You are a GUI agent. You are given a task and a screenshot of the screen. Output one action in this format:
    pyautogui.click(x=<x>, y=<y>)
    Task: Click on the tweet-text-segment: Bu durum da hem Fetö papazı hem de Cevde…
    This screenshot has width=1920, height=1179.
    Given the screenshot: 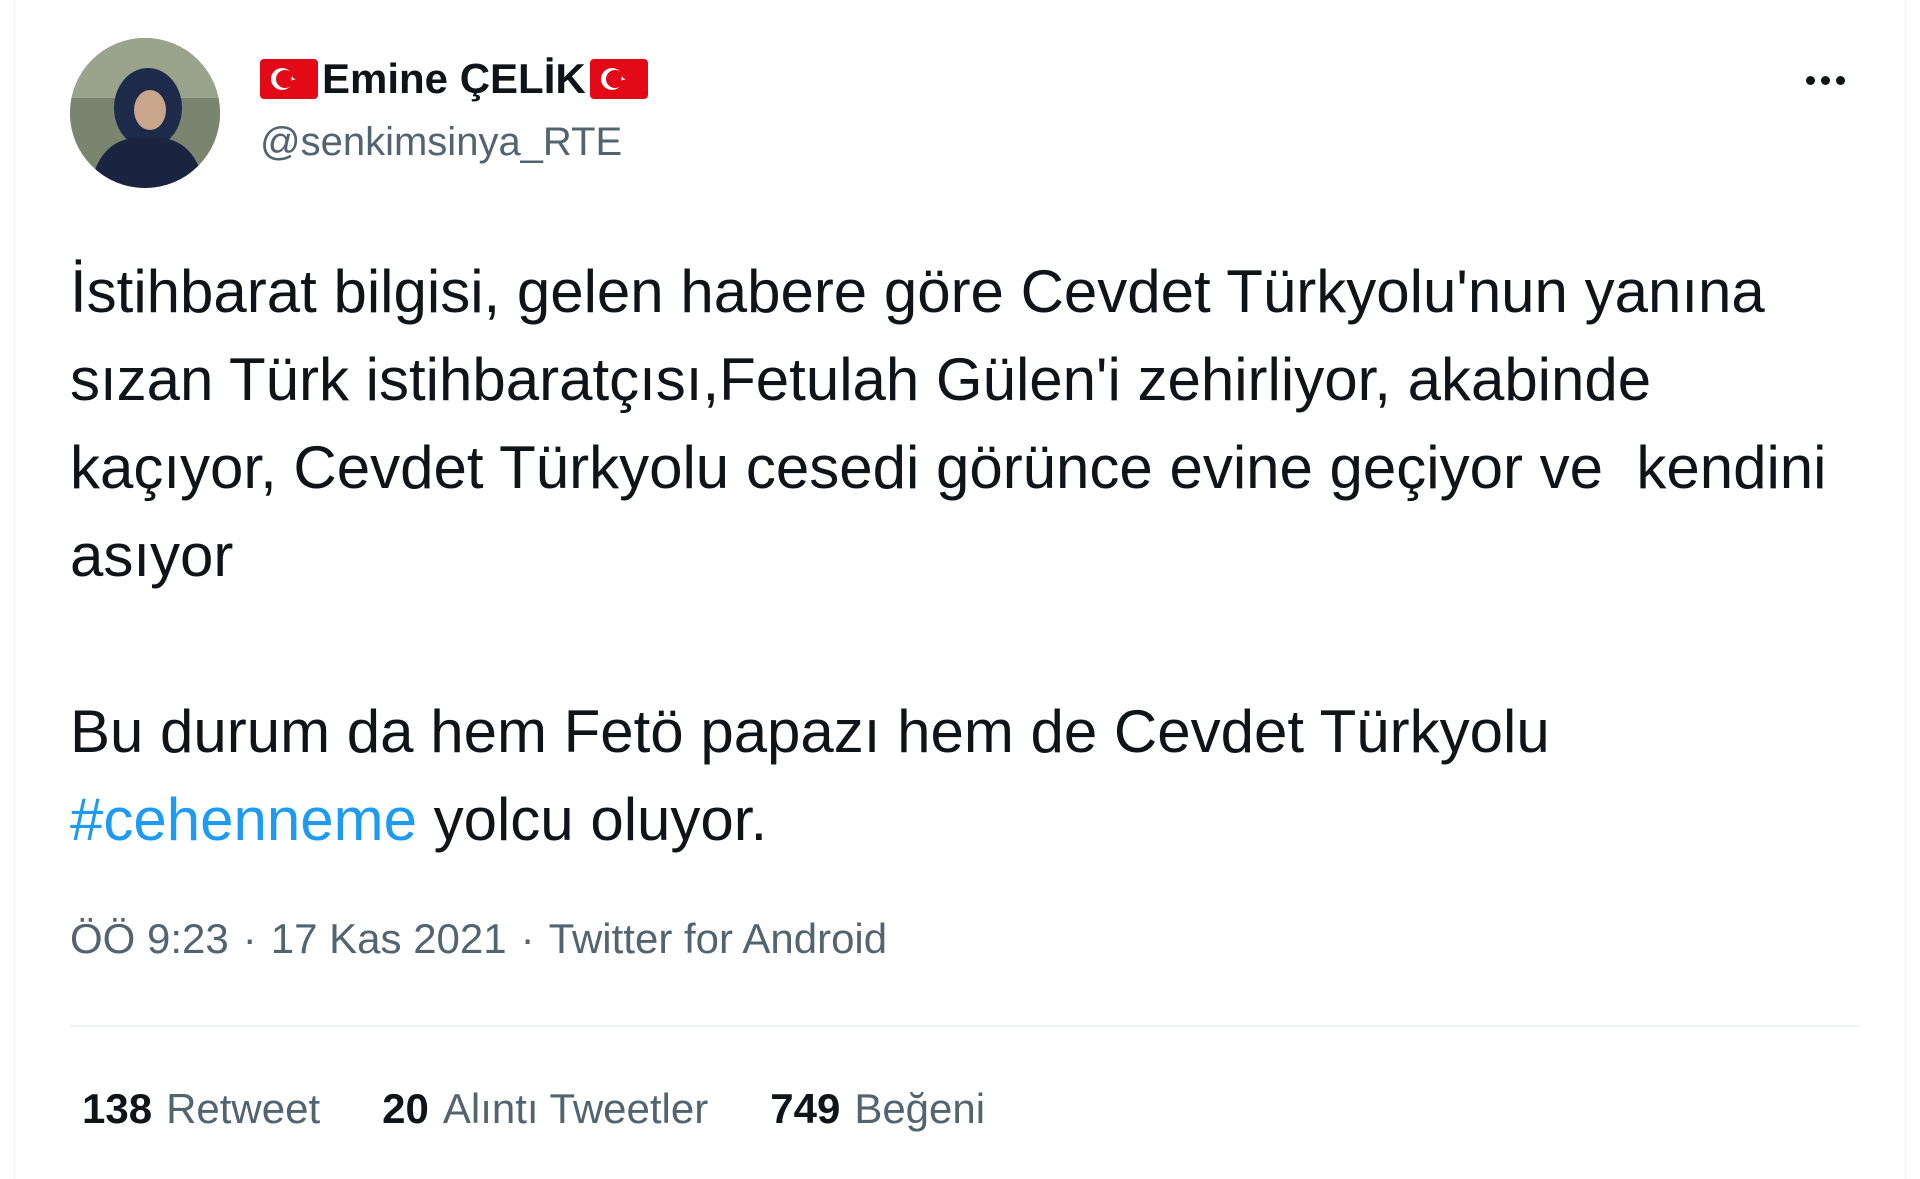 What is the action you would take?
    pyautogui.click(x=818, y=731)
    